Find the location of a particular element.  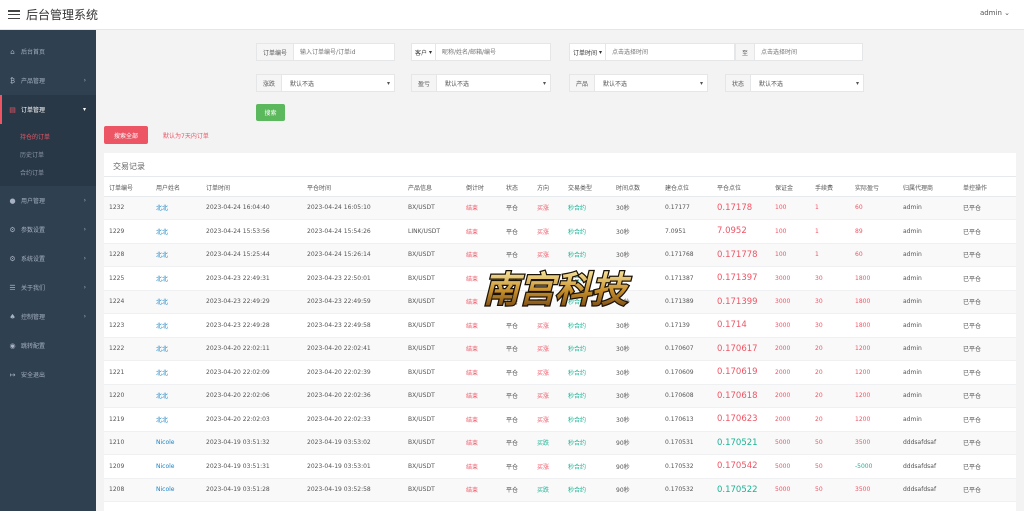

cell-保证金: 2000 is located at coordinates (790, 372).